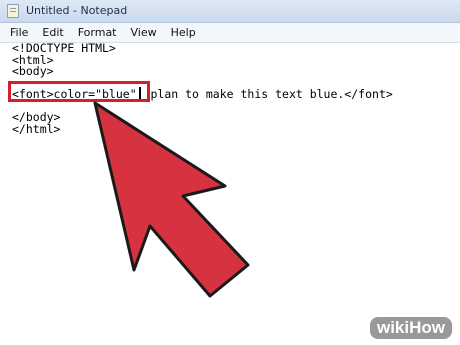 The image size is (460, 345). Describe the element at coordinates (13, 11) in the screenshot. I see `notepad-icon` at that location.